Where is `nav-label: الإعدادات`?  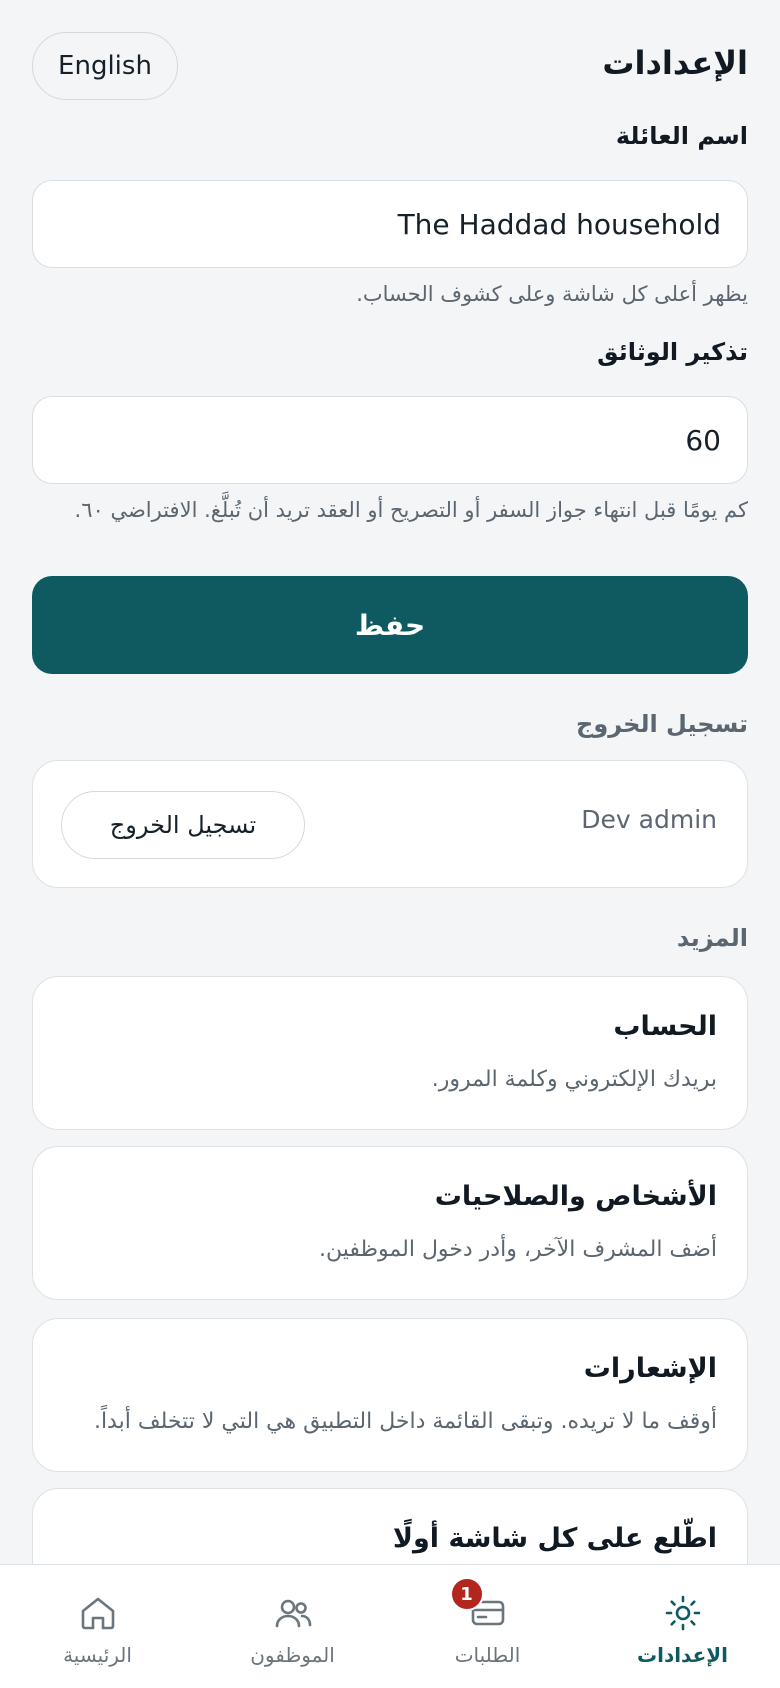
nav-label: الإعدادات is located at coordinates (682, 1655).